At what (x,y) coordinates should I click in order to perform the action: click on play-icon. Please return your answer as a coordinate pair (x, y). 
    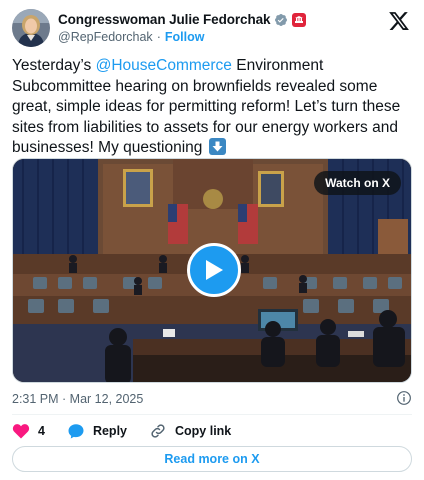
    Looking at the image, I should click on (214, 270).